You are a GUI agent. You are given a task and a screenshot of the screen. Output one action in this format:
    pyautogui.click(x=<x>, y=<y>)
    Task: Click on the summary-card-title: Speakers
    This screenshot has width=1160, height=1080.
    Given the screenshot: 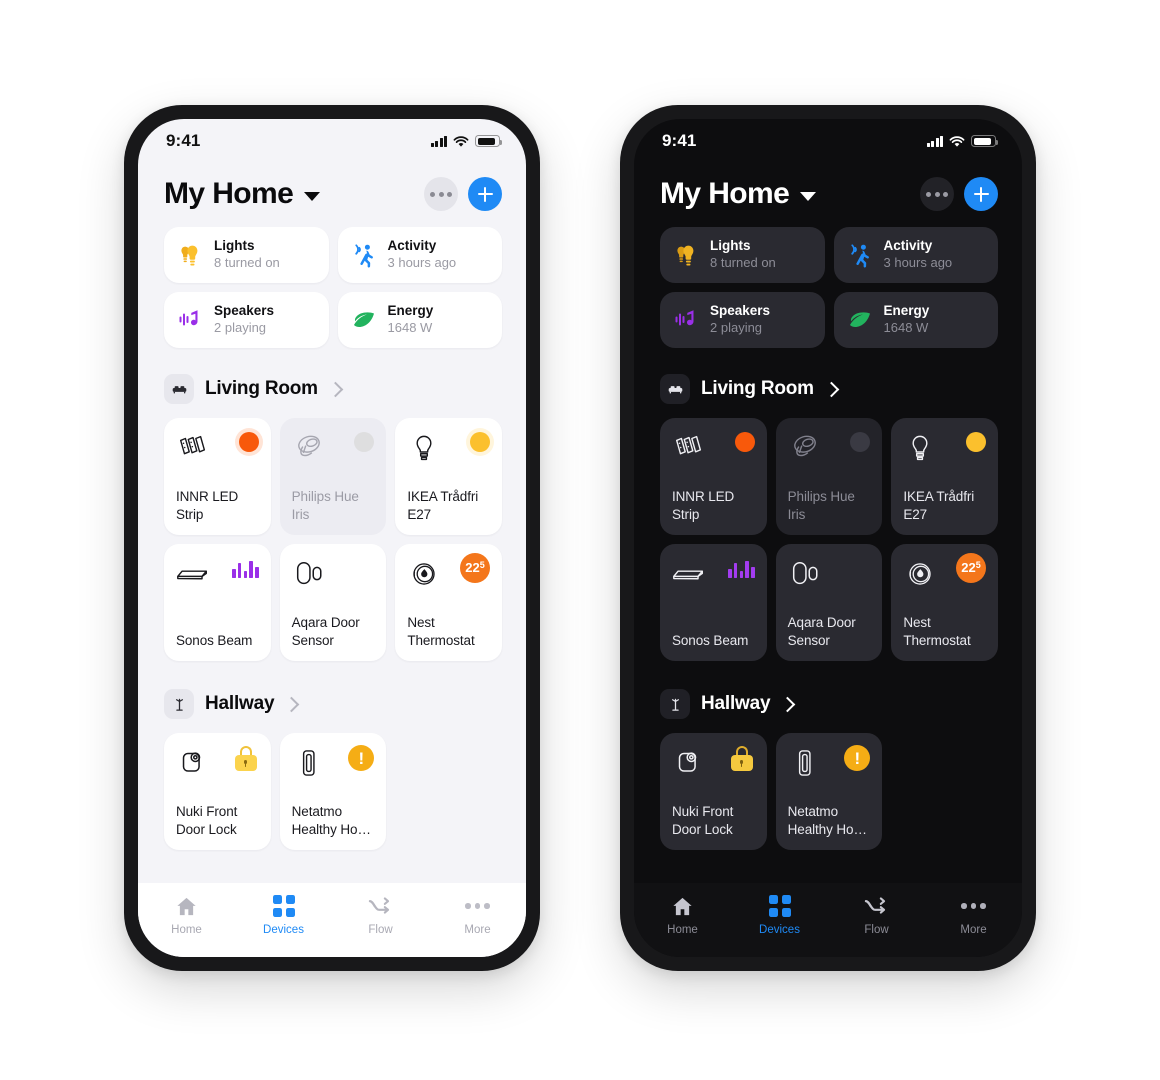 What is the action you would take?
    pyautogui.click(x=740, y=311)
    